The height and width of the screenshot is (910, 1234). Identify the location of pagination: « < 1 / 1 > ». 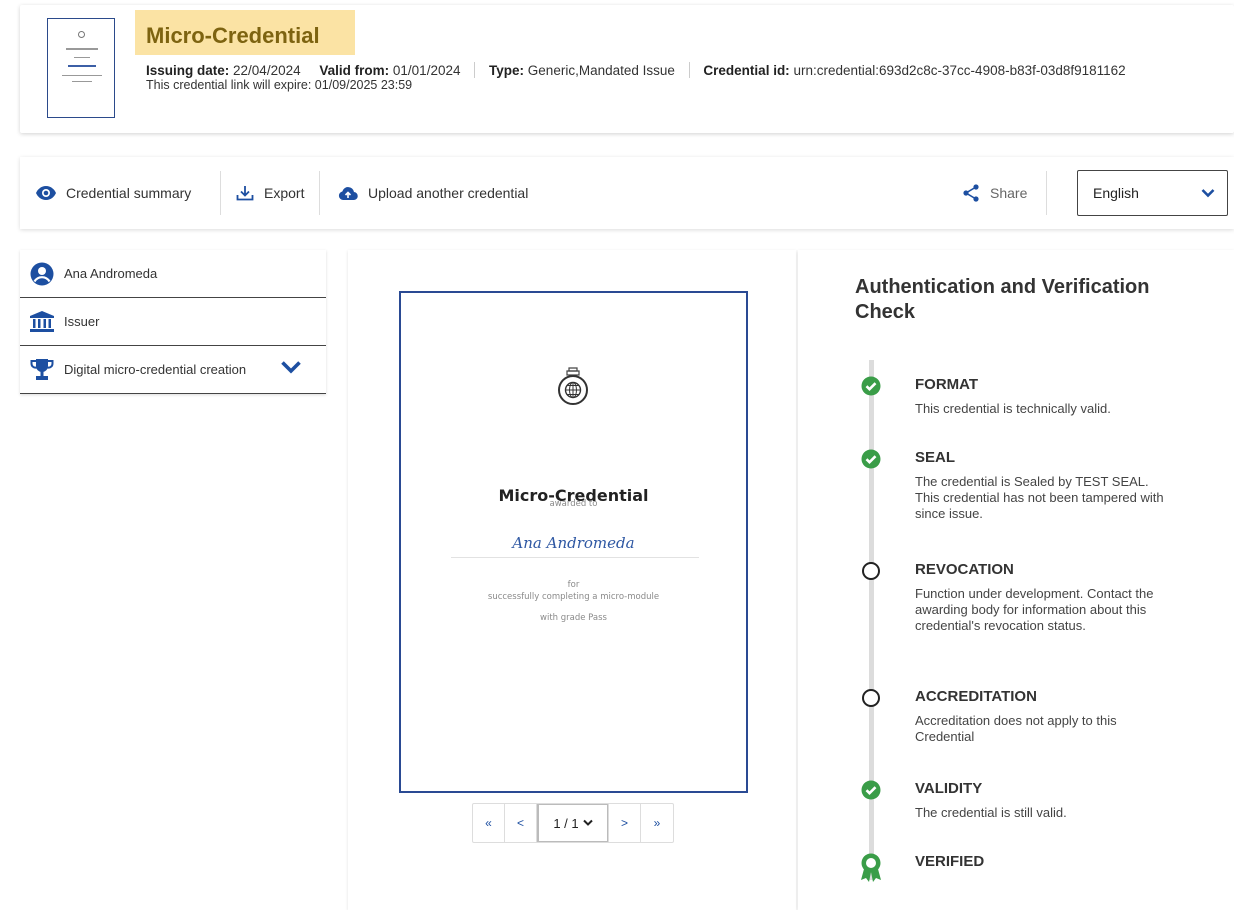
(573, 823).